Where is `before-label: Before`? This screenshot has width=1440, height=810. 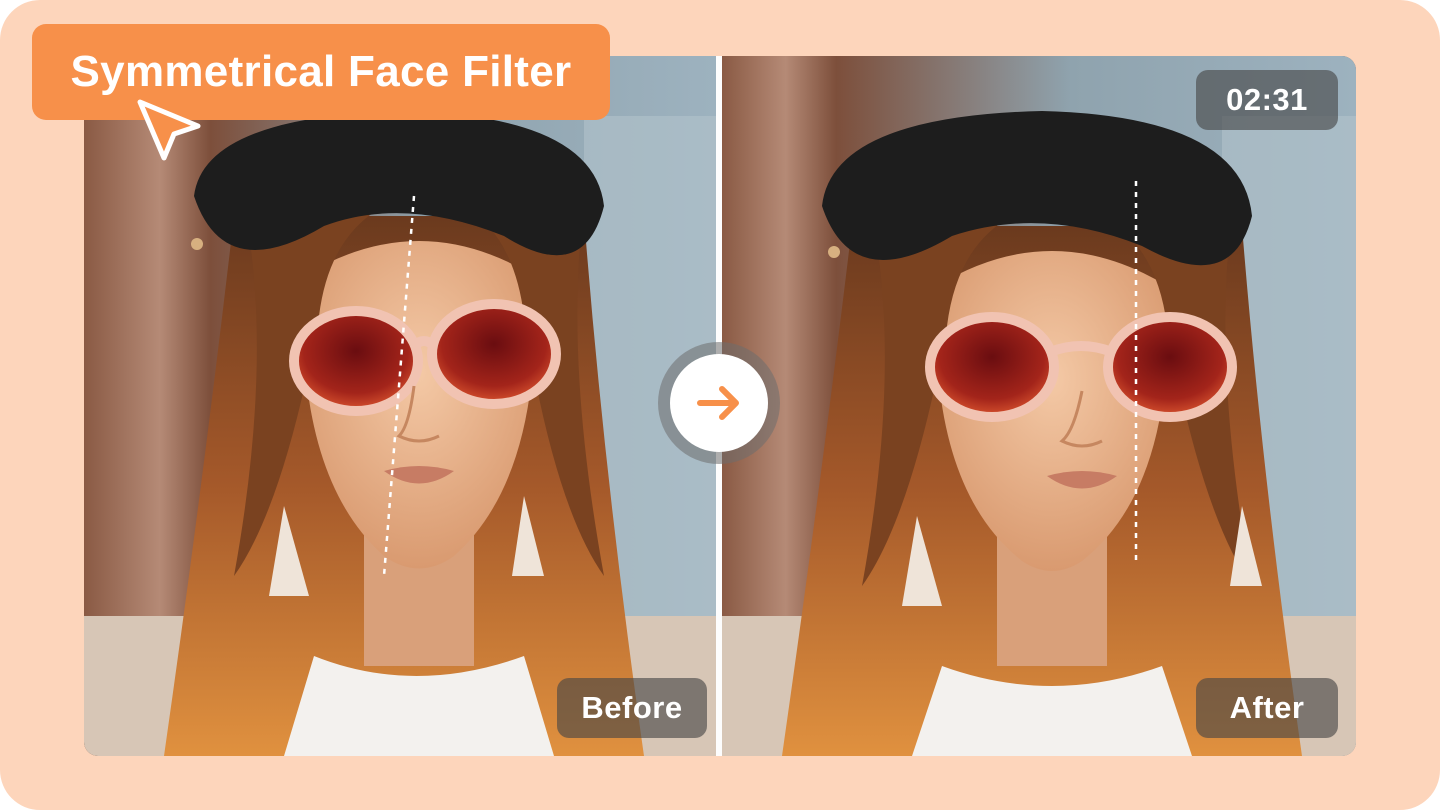
before-label: Before is located at coordinates (632, 708).